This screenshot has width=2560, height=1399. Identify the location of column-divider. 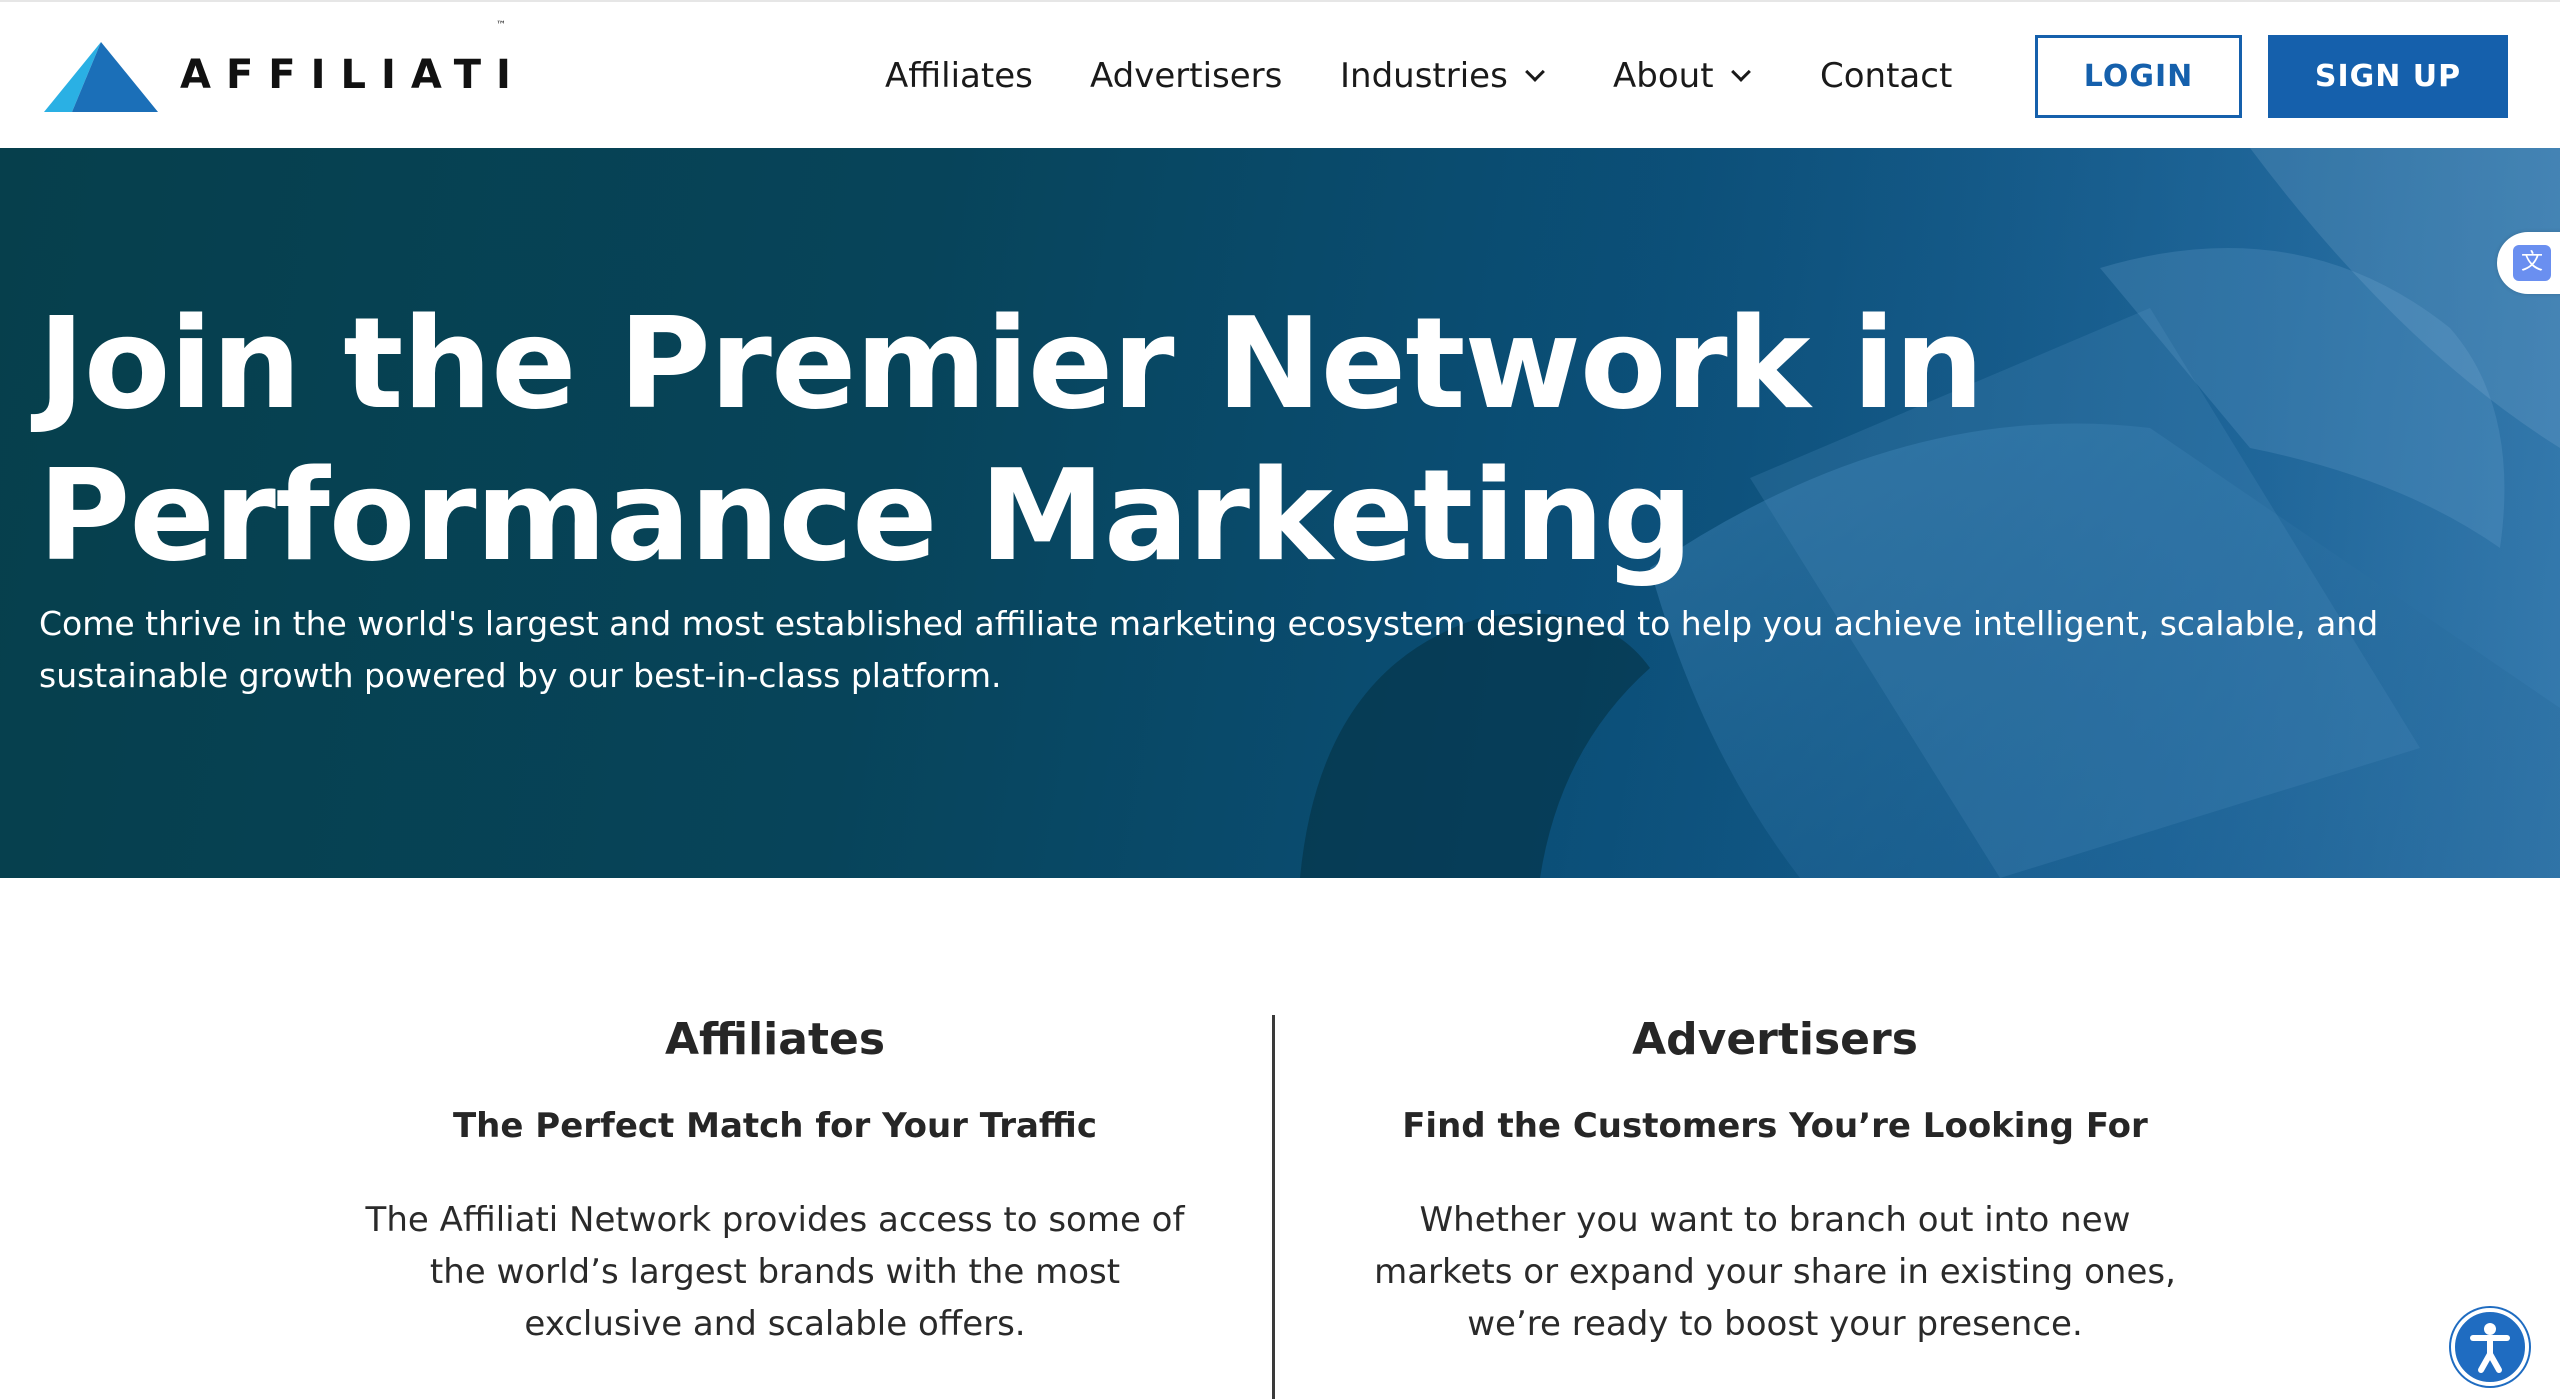
(1273, 1207).